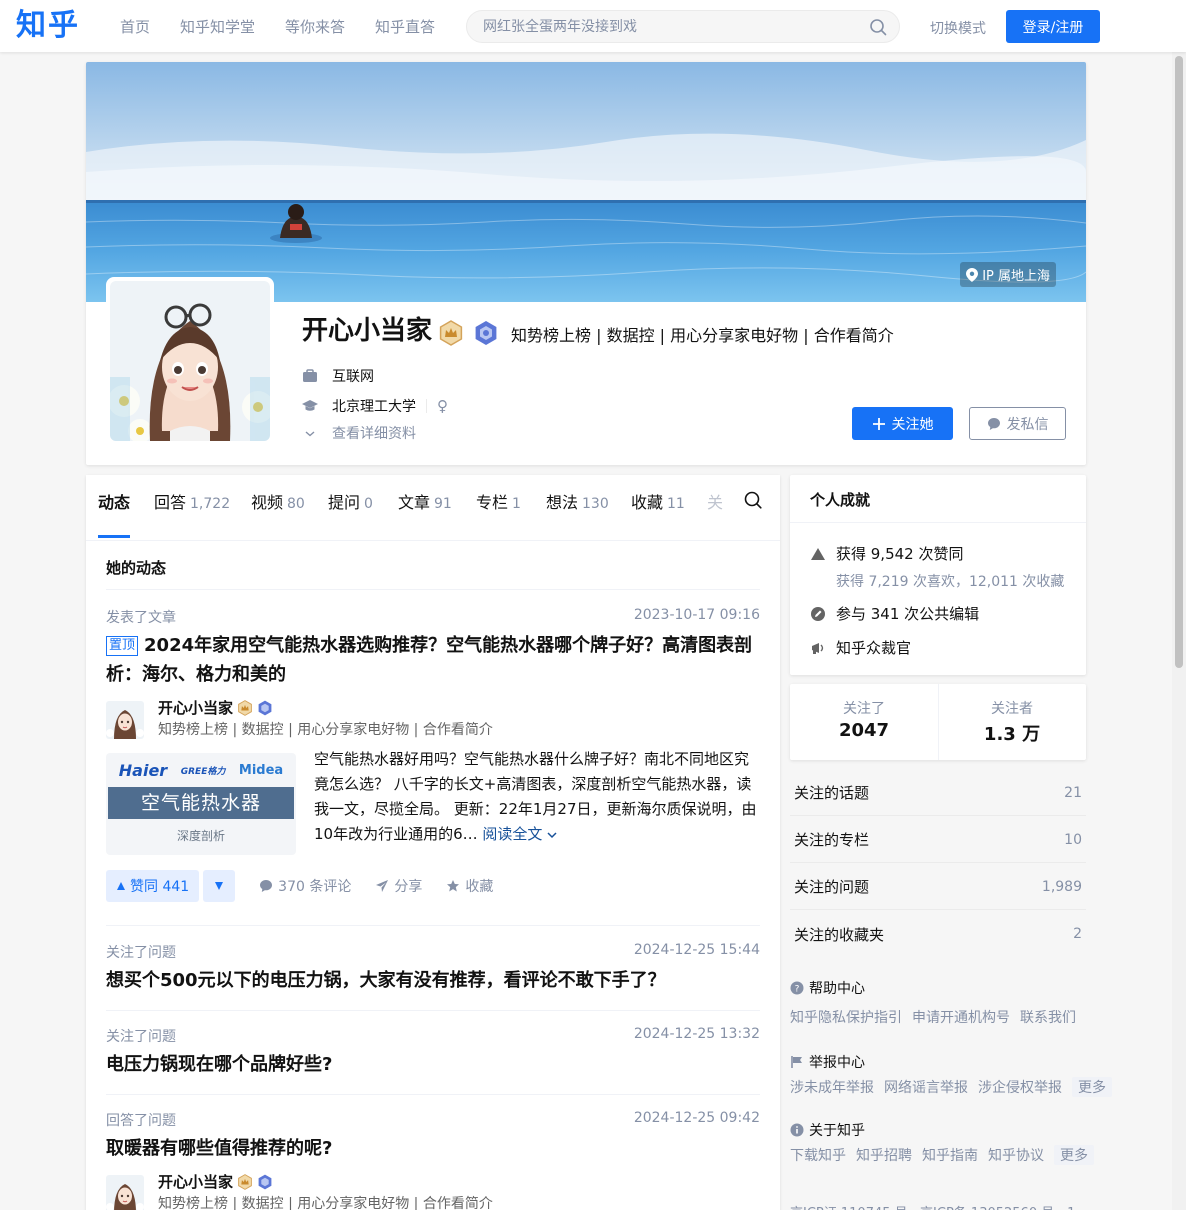 The height and width of the screenshot is (1210, 1186). Describe the element at coordinates (153, 886) in the screenshot. I see `upvote-button: 赞同 441` at that location.